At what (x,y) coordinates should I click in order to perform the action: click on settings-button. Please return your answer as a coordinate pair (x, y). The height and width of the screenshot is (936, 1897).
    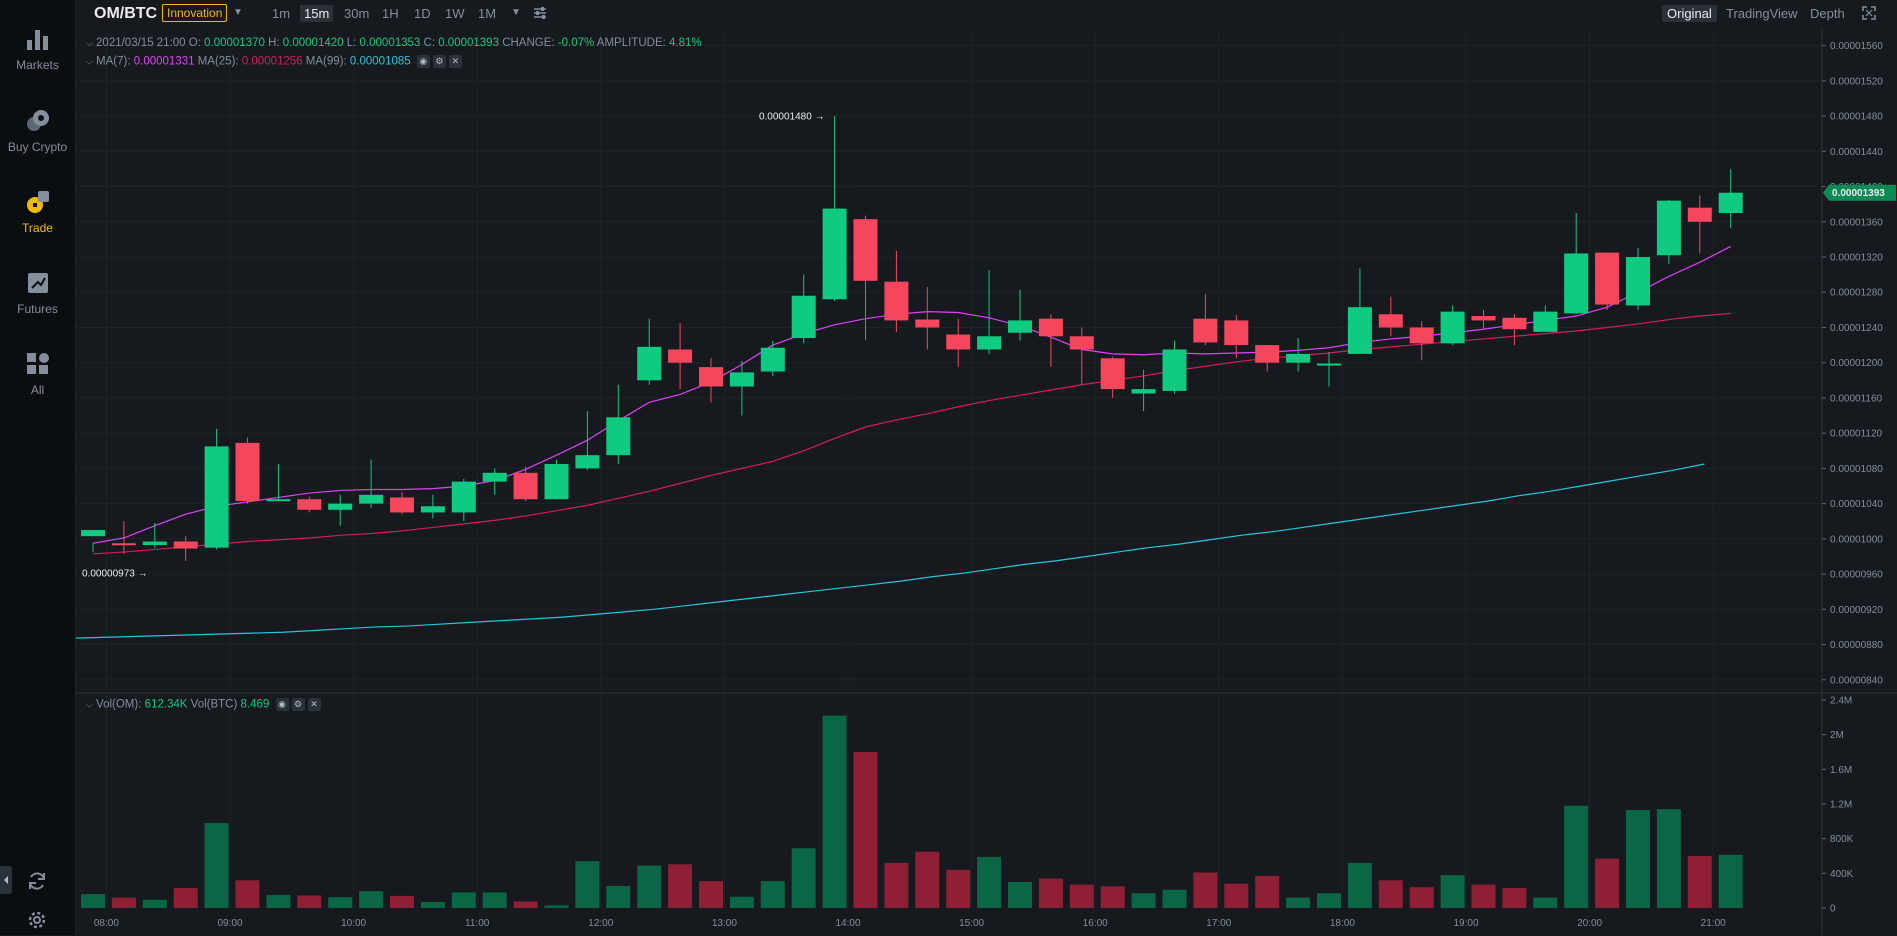
    Looking at the image, I should click on (37, 922).